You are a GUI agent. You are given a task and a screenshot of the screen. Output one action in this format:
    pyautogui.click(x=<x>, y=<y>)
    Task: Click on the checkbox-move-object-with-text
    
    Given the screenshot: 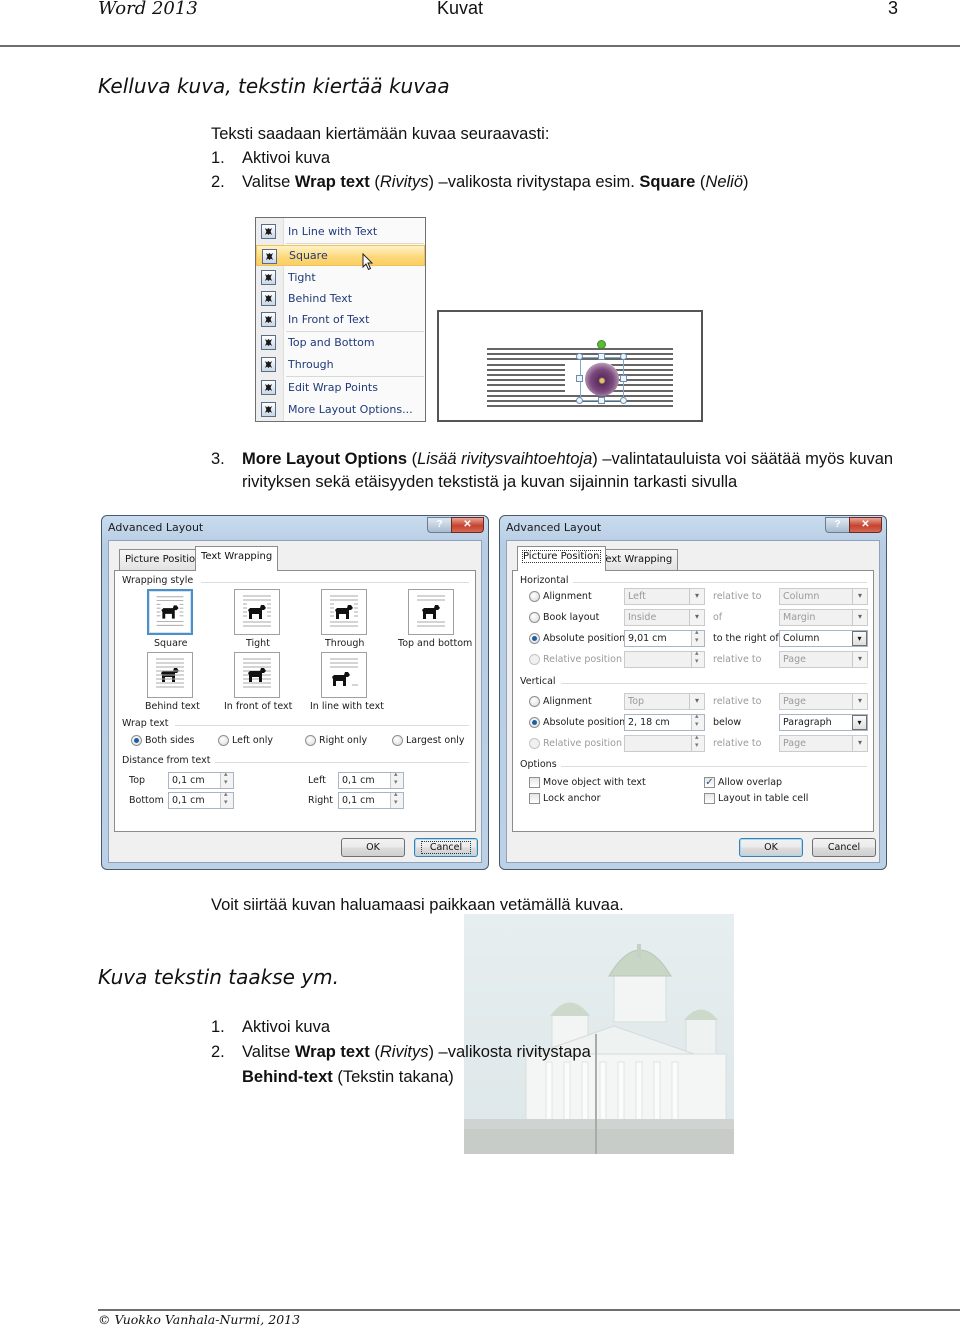 What is the action you would take?
    pyautogui.click(x=534, y=782)
    